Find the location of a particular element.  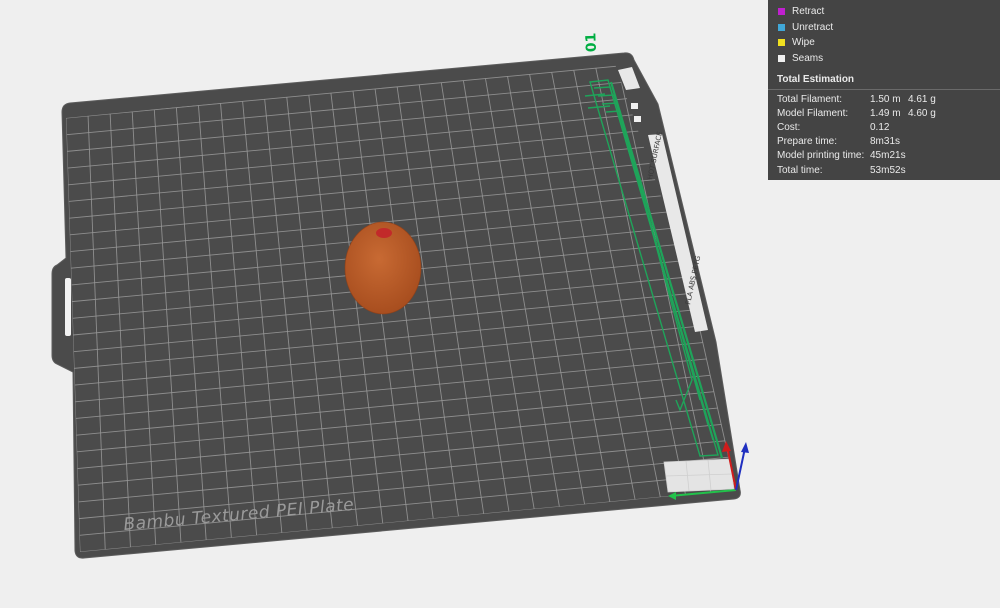

unretract-color-swatch is located at coordinates (781, 27).